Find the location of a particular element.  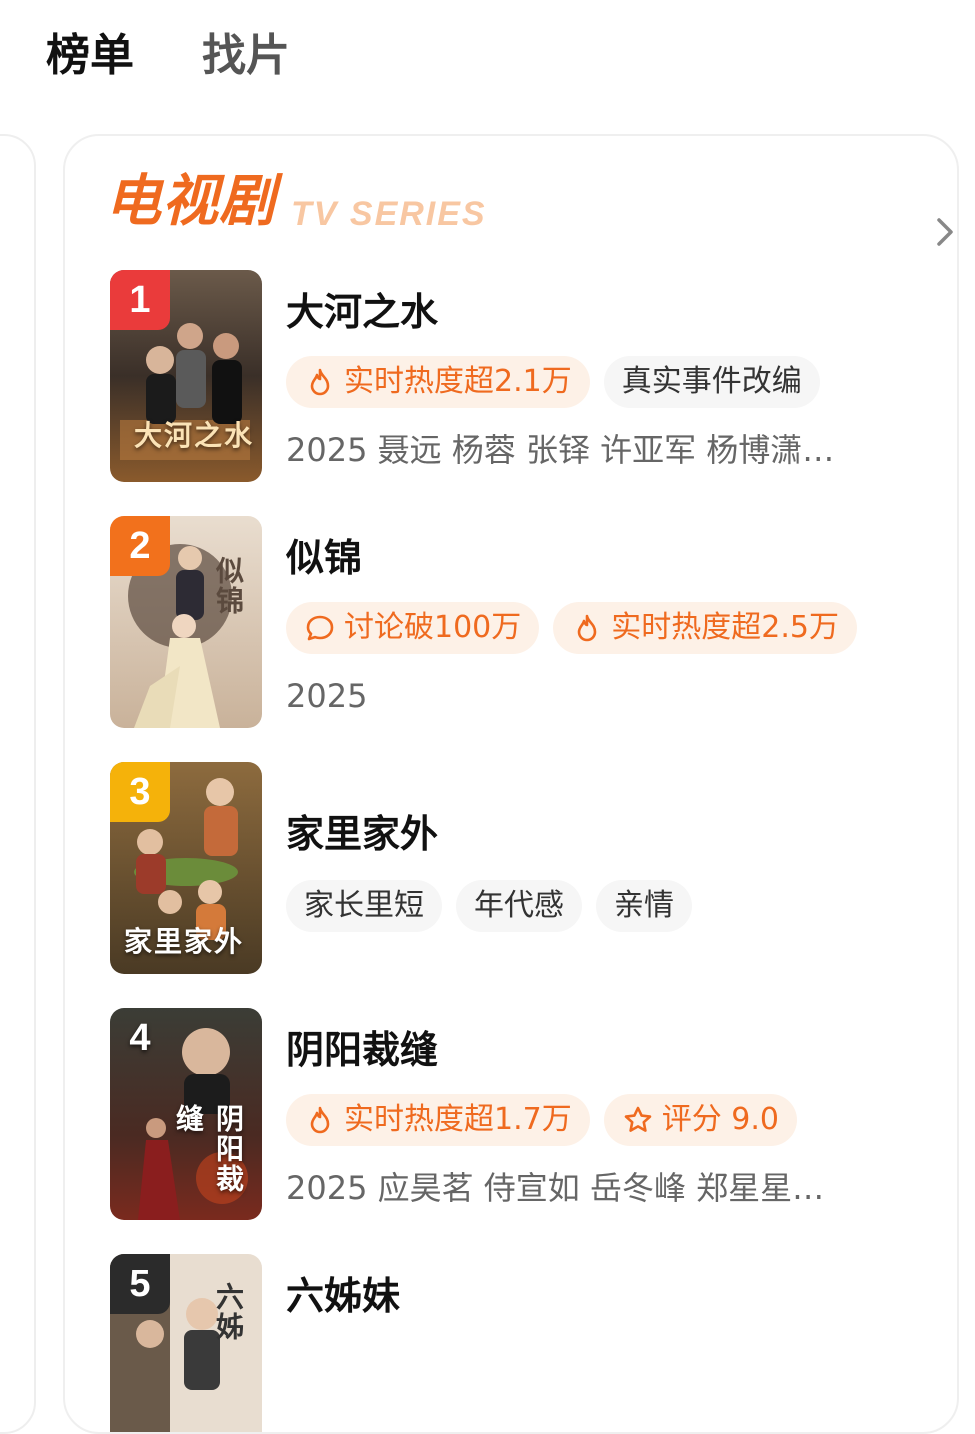

category-subtitle: TV SERIES is located at coordinates (389, 214).